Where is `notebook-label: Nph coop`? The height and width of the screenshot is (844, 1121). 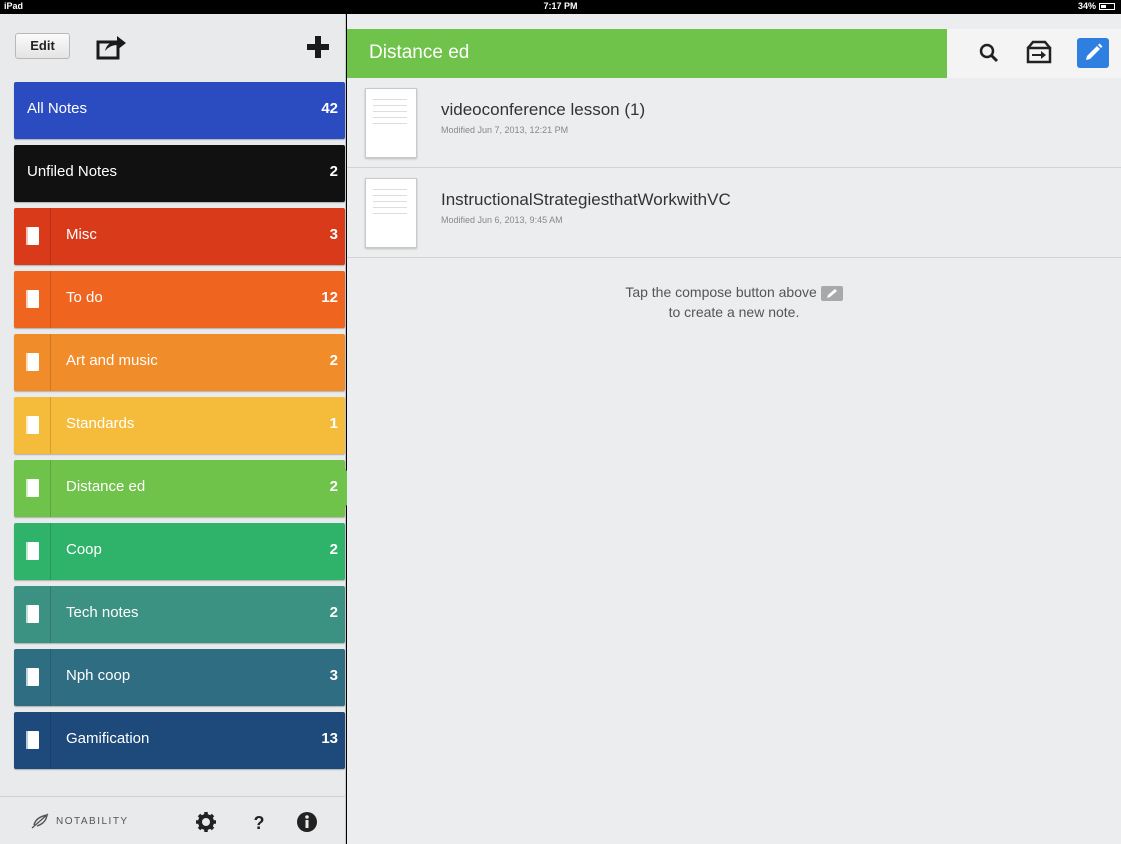 notebook-label: Nph coop is located at coordinates (98, 675).